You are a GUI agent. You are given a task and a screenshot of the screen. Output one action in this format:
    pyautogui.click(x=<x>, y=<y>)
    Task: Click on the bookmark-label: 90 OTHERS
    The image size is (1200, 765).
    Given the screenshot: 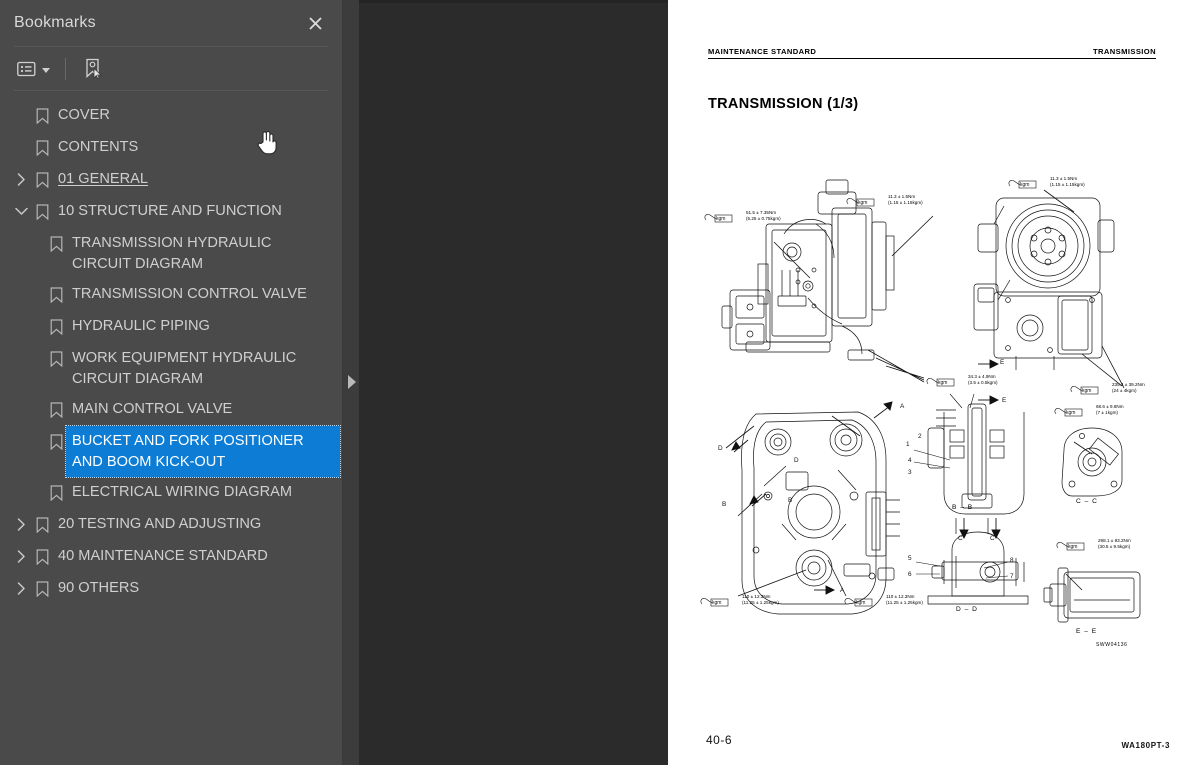 What is the action you would take?
    pyautogui.click(x=98, y=588)
    